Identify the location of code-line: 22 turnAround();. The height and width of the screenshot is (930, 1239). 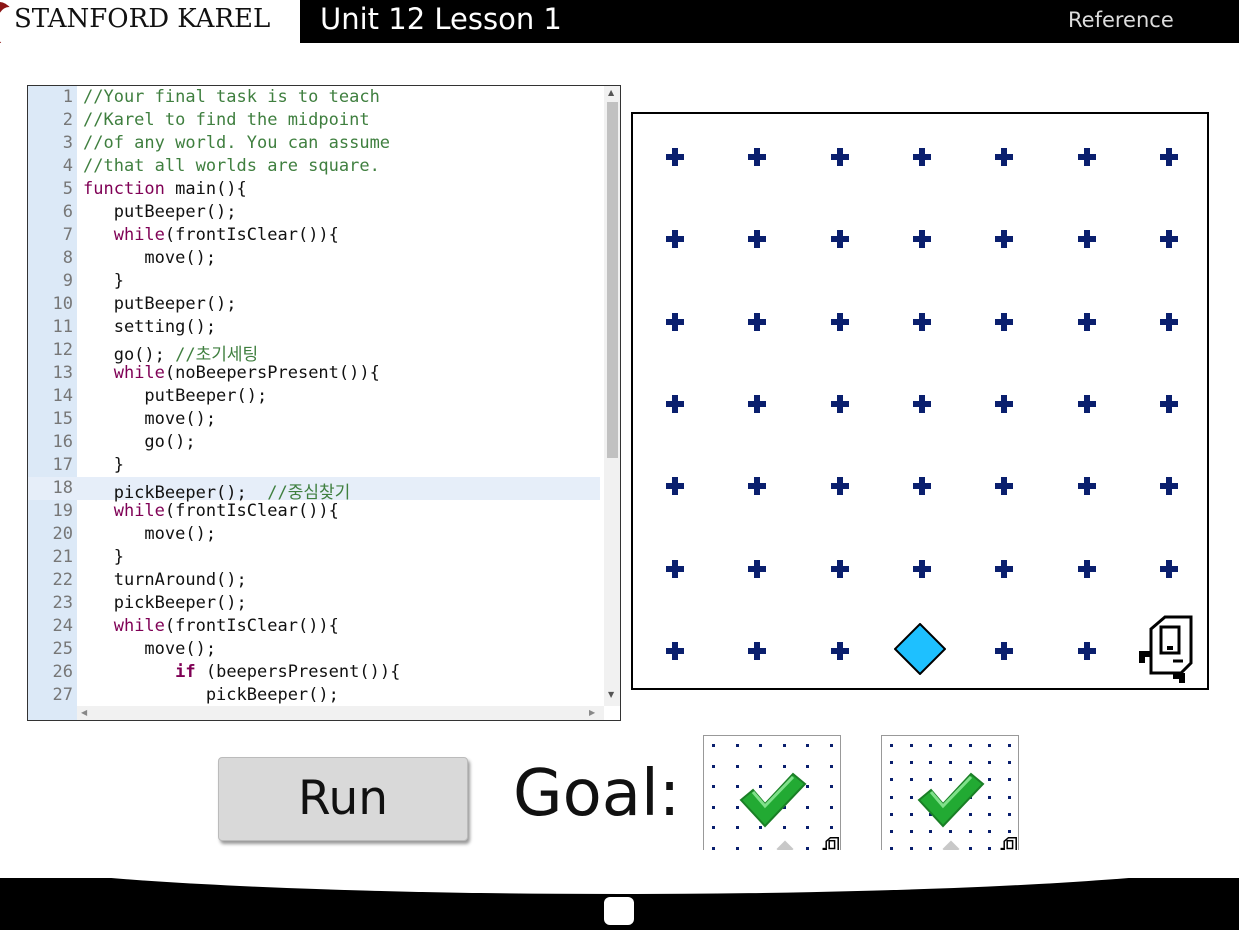
(314, 580).